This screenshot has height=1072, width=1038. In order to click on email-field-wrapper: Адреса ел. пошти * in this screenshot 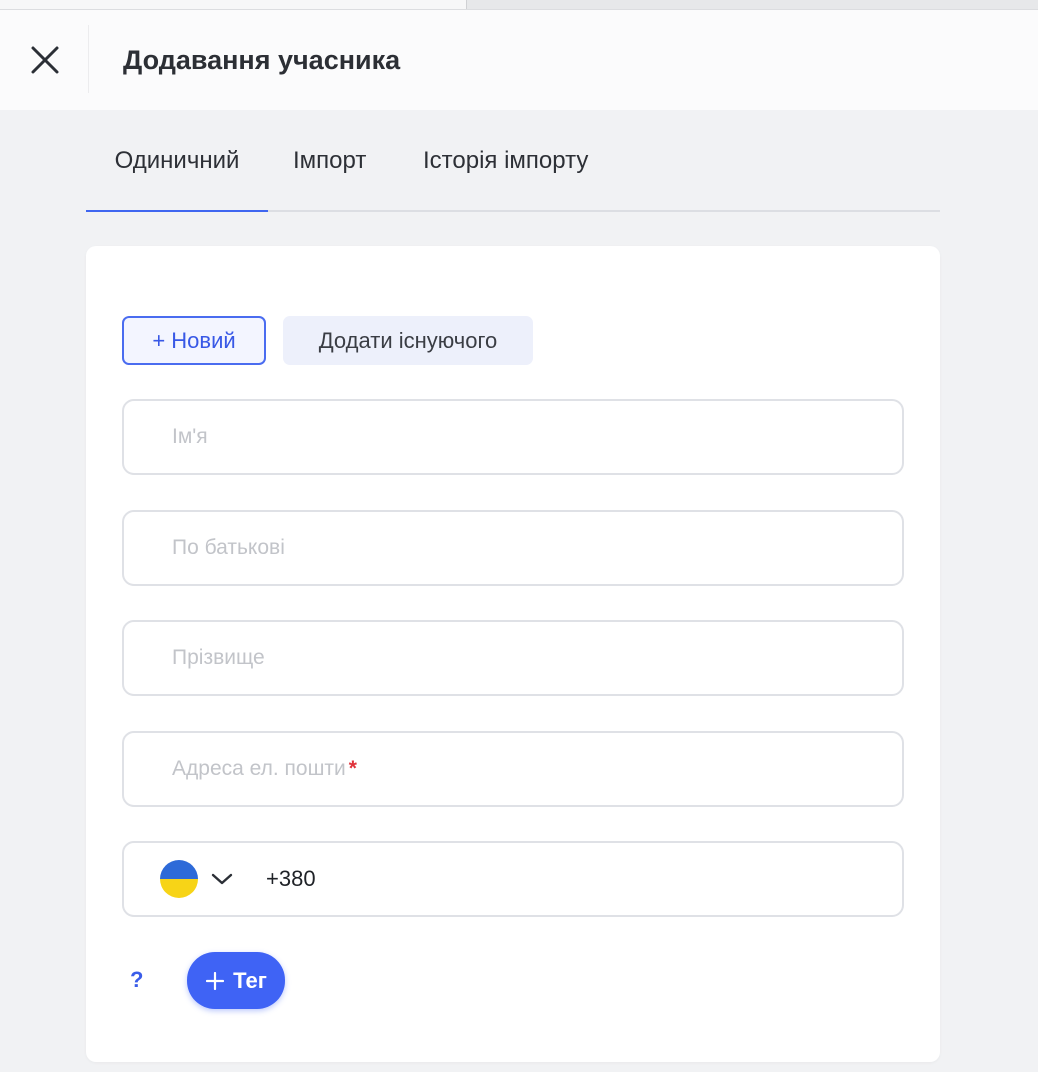, I will do `click(513, 769)`.